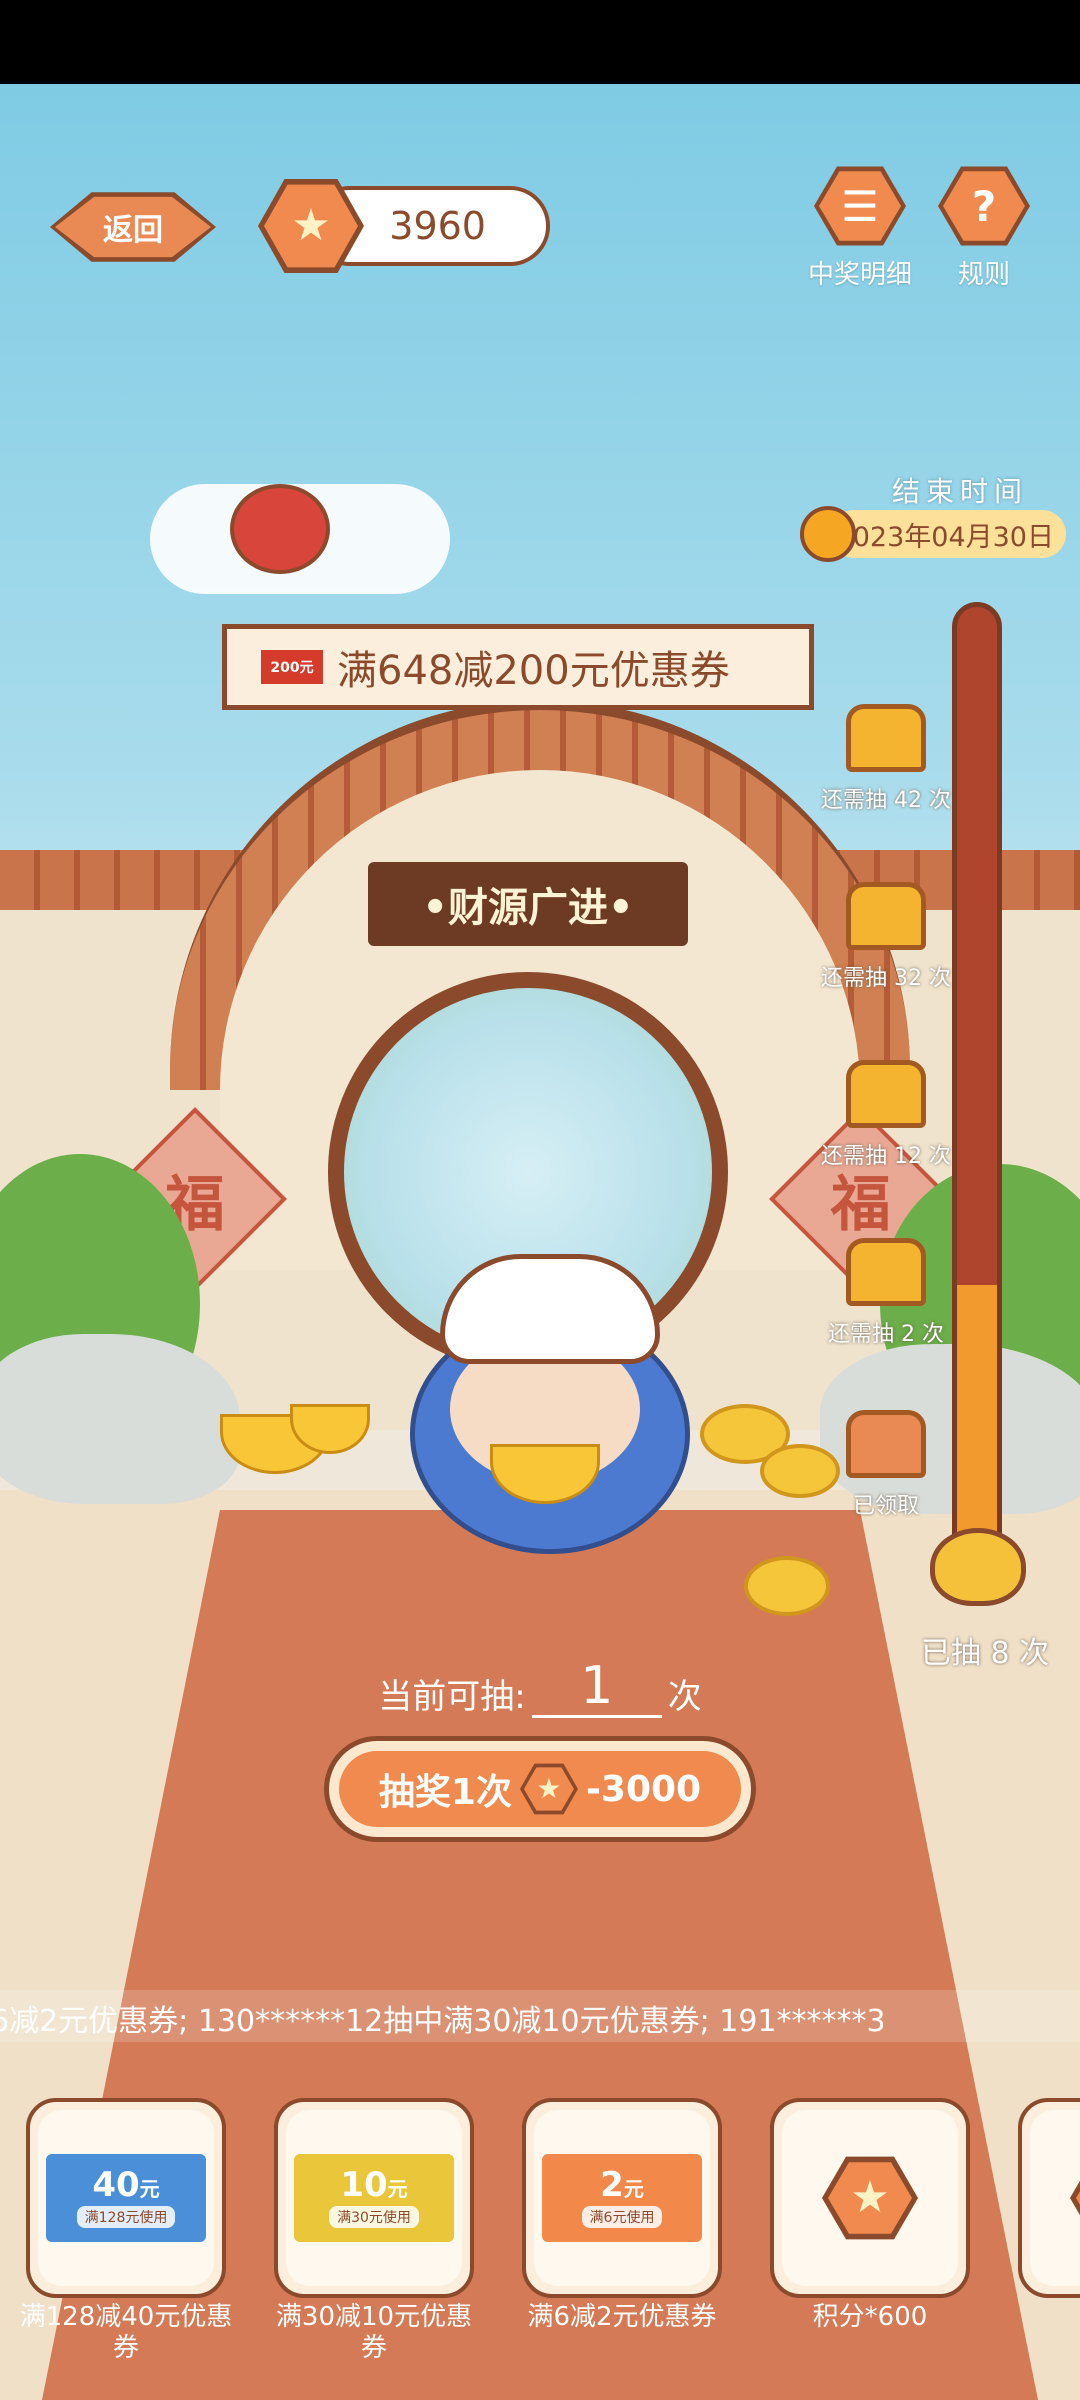  What do you see at coordinates (528, 904) in the screenshot?
I see `gate-sign: •财源广进•` at bounding box center [528, 904].